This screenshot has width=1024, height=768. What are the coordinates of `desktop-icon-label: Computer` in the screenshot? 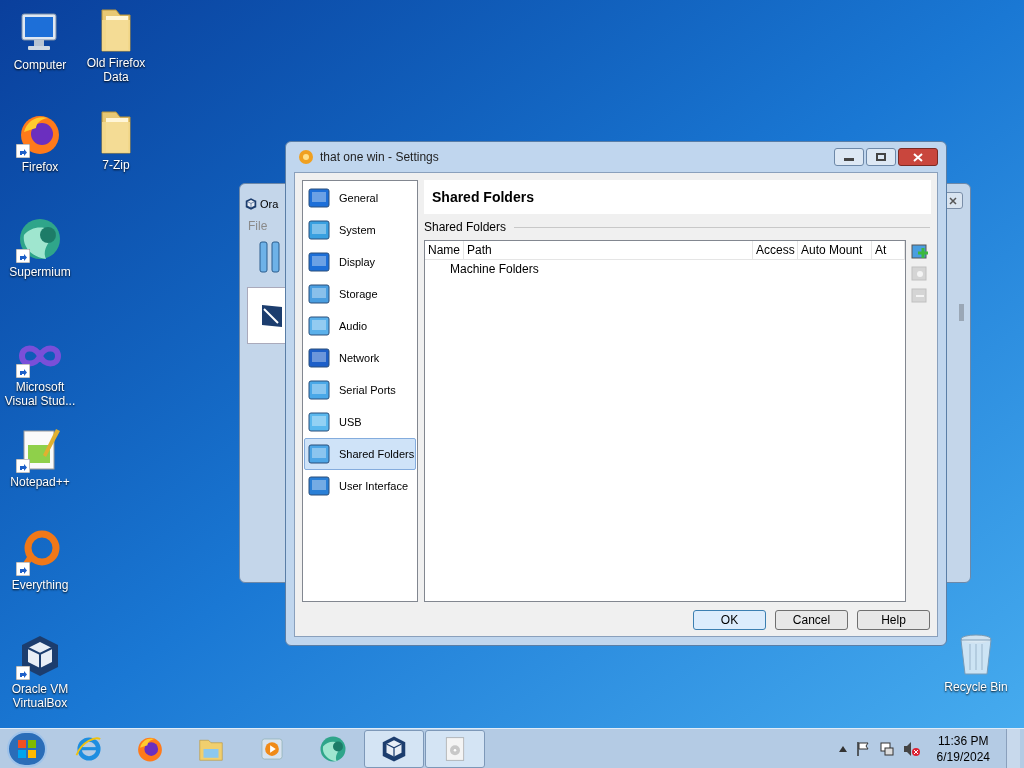 It's located at (40, 65).